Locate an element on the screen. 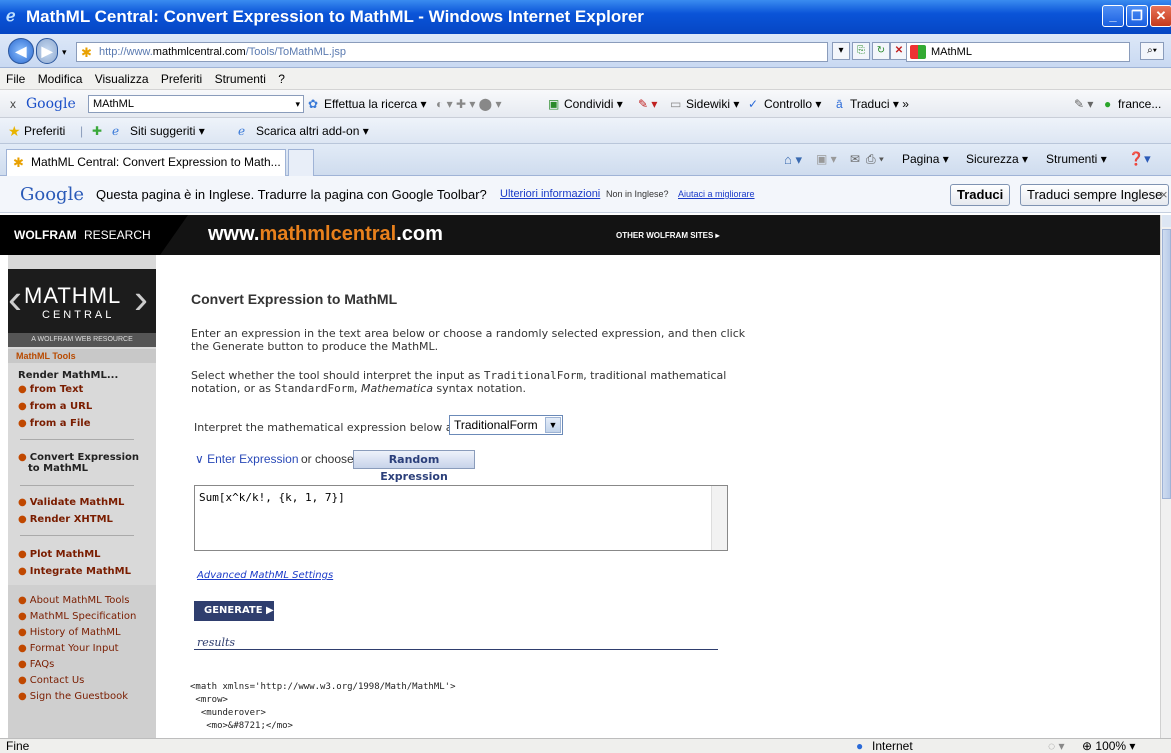 The height and width of the screenshot is (753, 1171). generate-button: GENERATE ▶ is located at coordinates (234, 611).